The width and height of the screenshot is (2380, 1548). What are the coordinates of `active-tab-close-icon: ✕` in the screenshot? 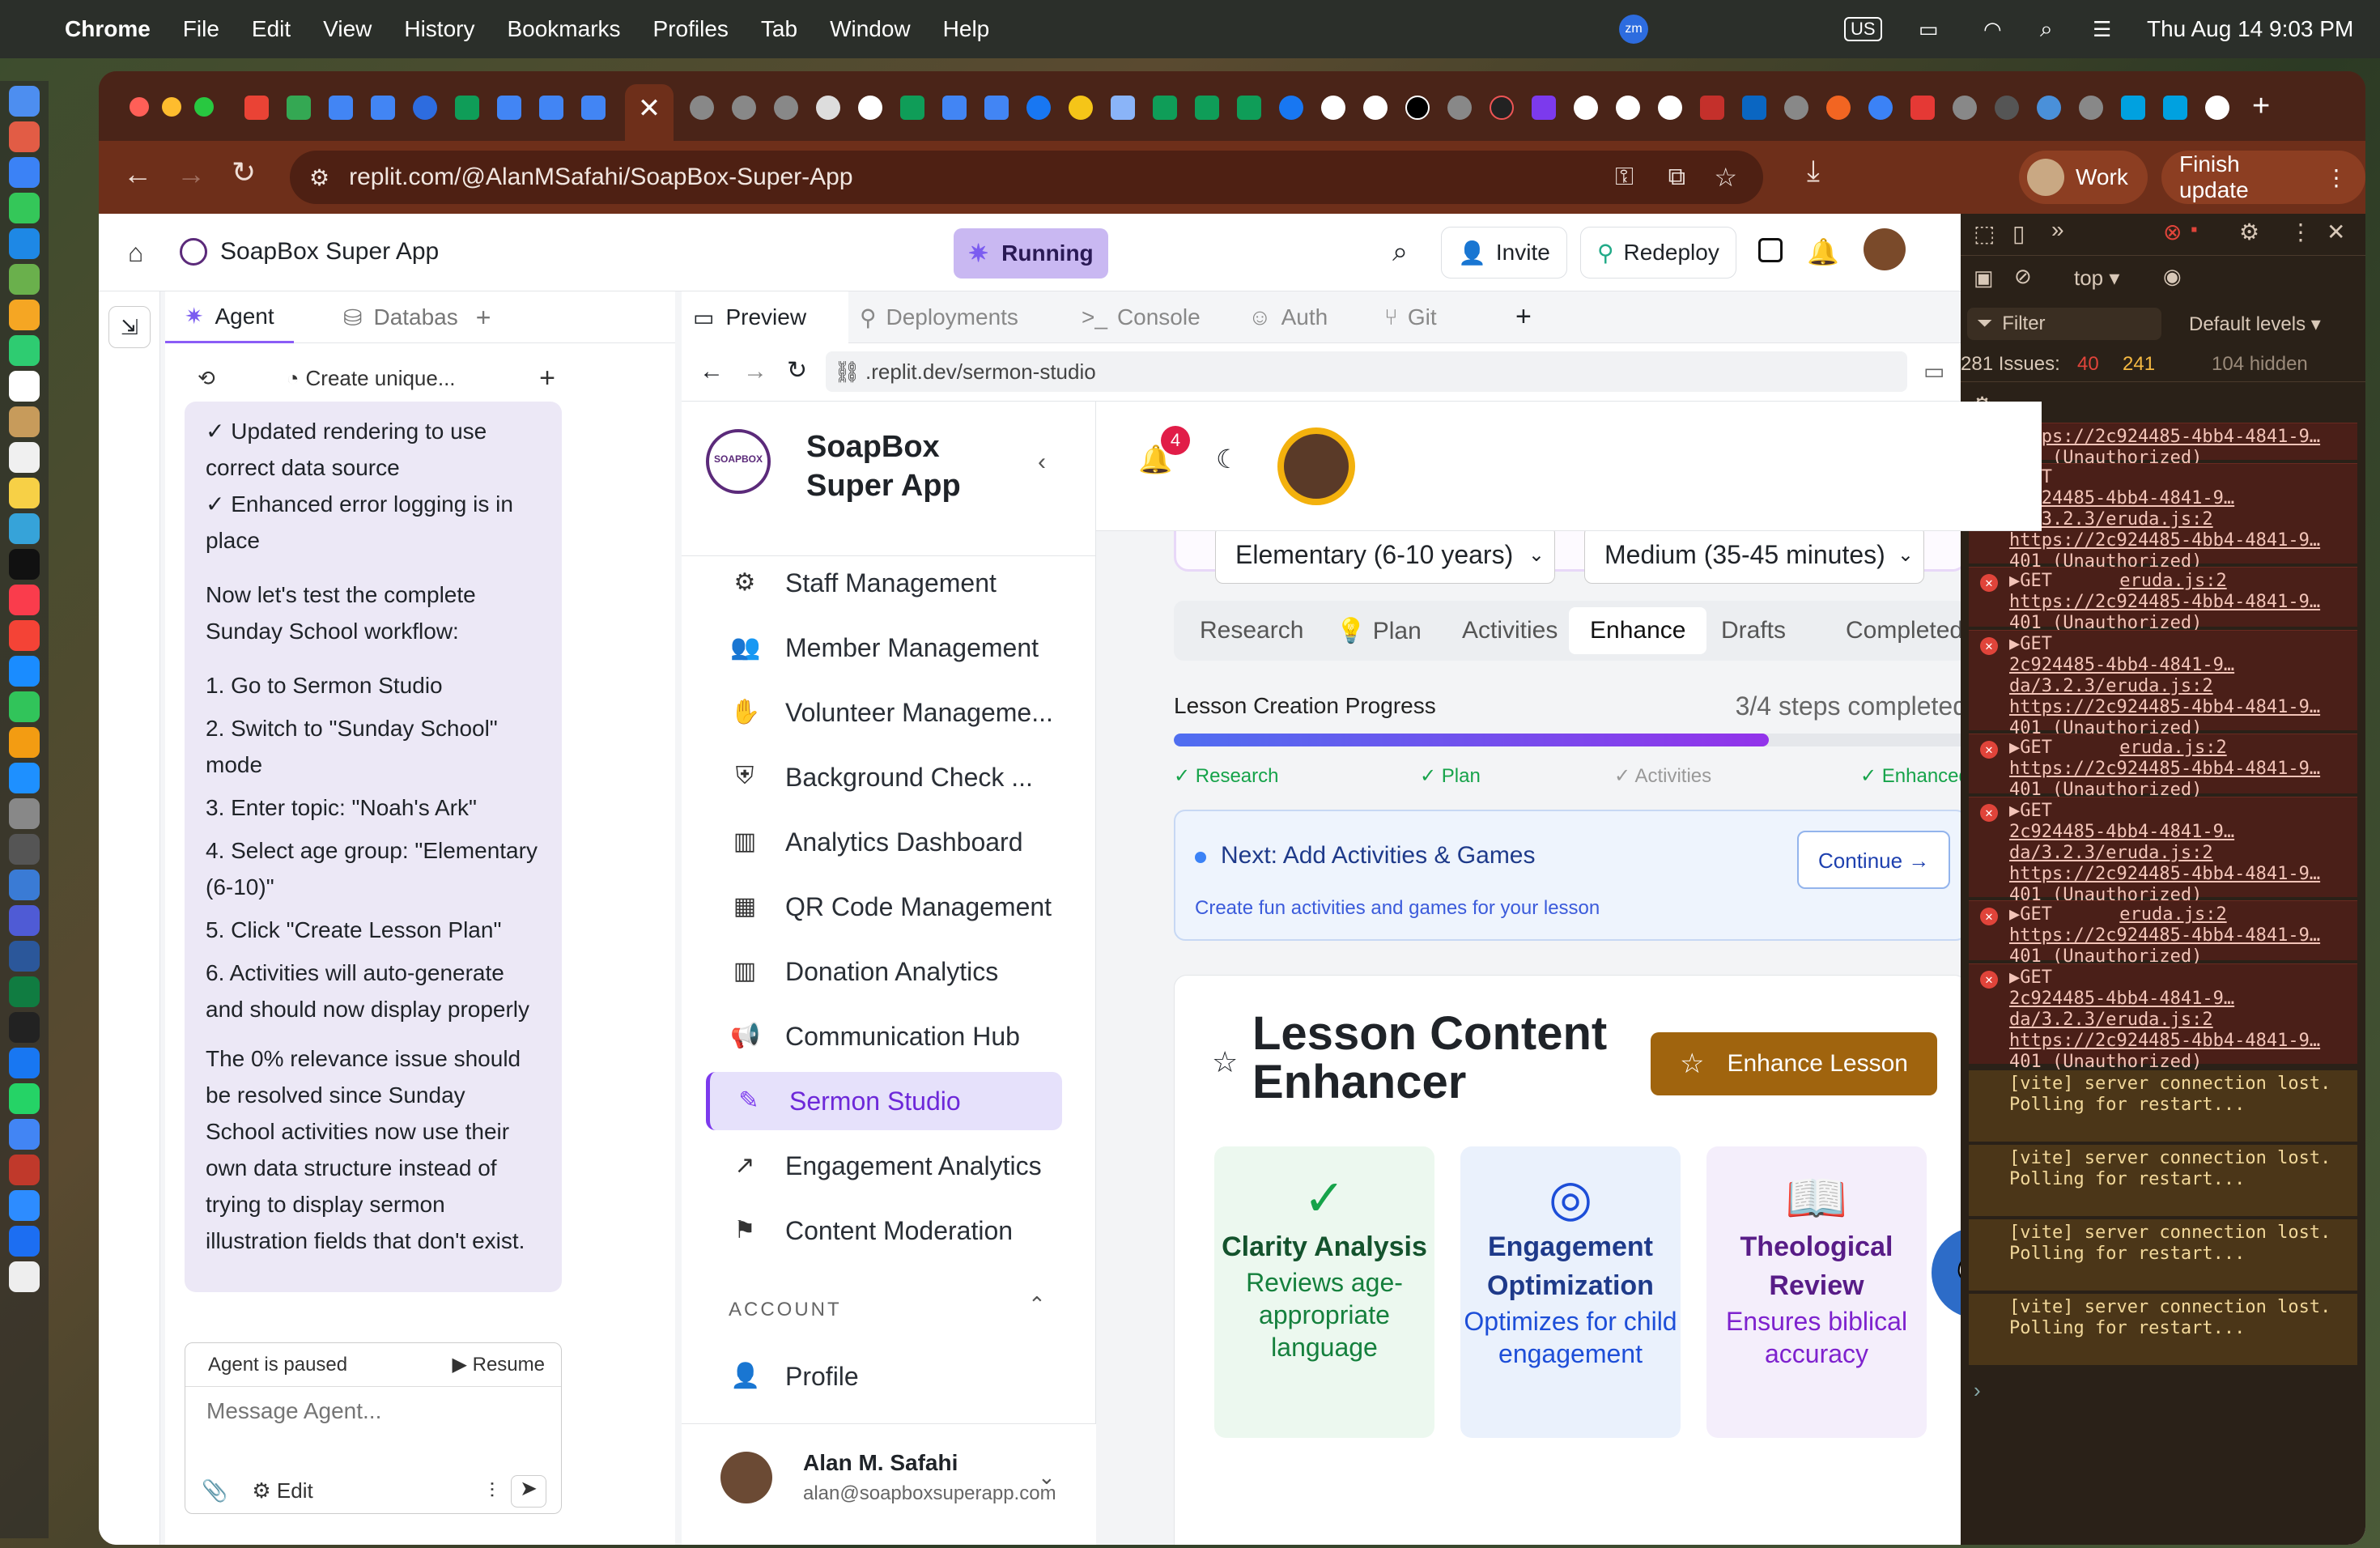 It's located at (649, 113).